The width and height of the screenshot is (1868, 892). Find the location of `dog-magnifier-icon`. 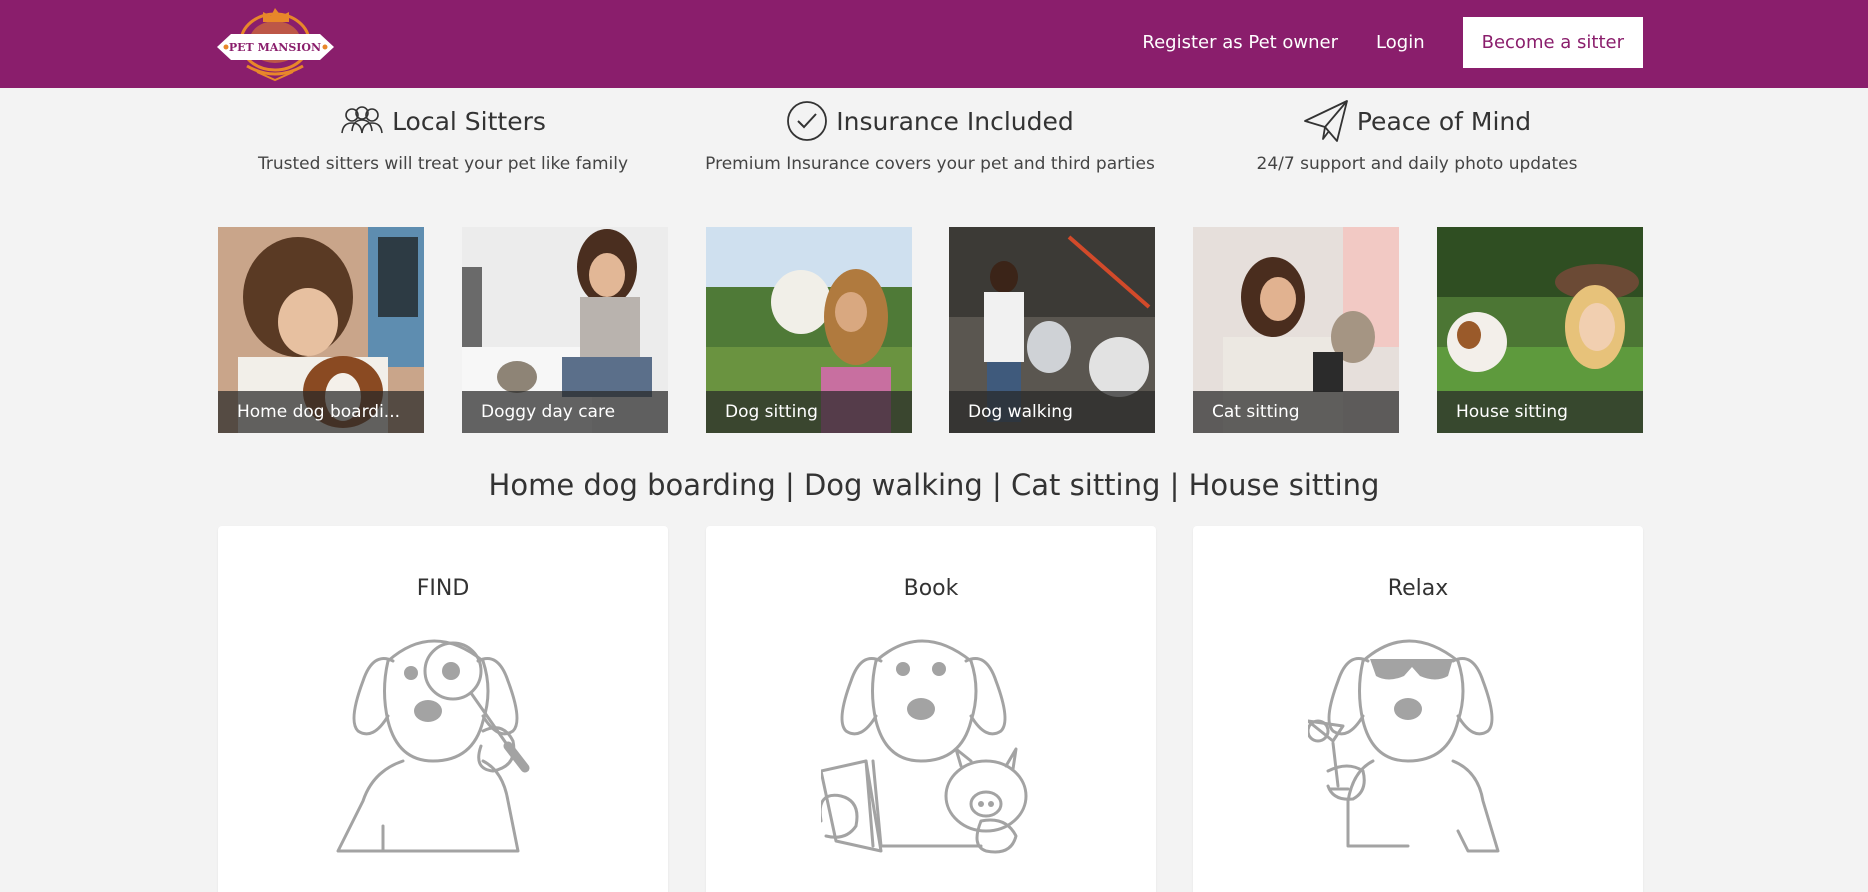

dog-magnifier-icon is located at coordinates (433, 746).